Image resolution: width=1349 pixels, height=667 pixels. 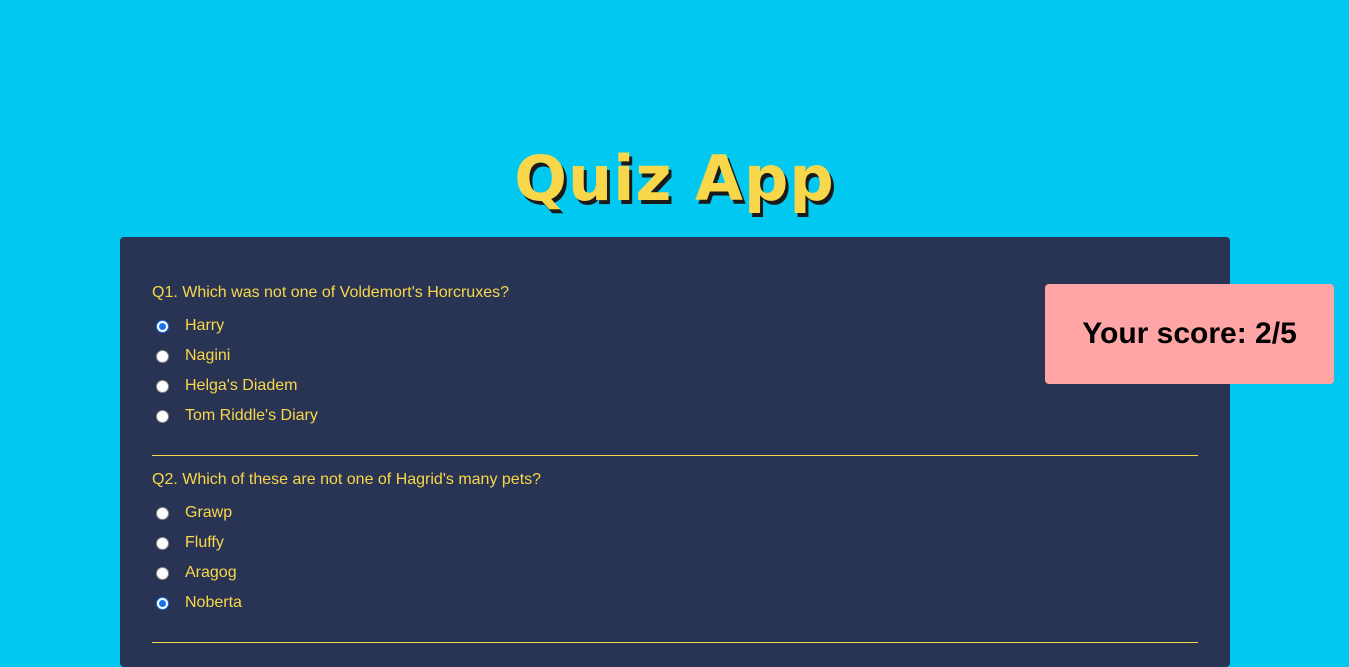 What do you see at coordinates (213, 603) in the screenshot?
I see `option-label: Noberta` at bounding box center [213, 603].